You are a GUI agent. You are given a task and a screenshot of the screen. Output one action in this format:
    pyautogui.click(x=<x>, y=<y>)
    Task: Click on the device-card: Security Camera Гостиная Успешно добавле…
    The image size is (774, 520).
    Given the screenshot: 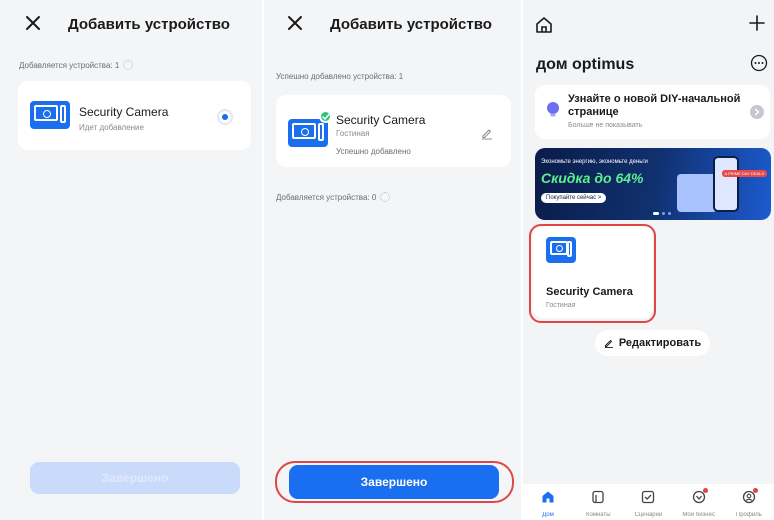 What is the action you would take?
    pyautogui.click(x=393, y=131)
    